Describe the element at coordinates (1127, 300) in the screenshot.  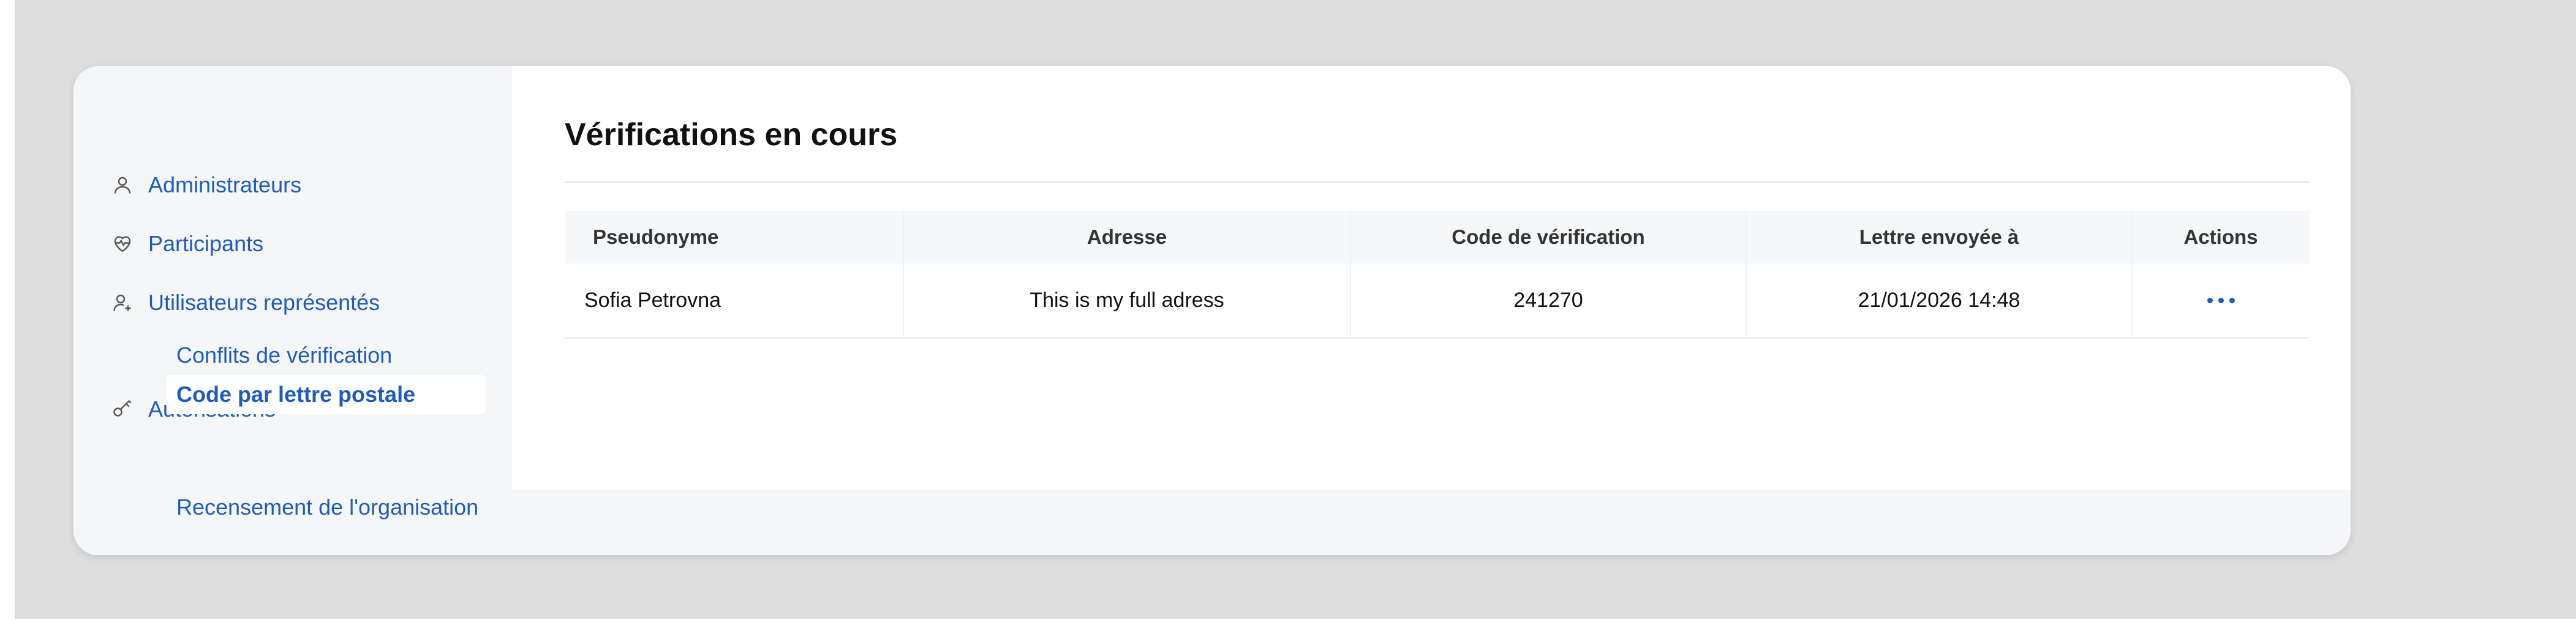
I see `cell-adresse: This is my full adress` at that location.